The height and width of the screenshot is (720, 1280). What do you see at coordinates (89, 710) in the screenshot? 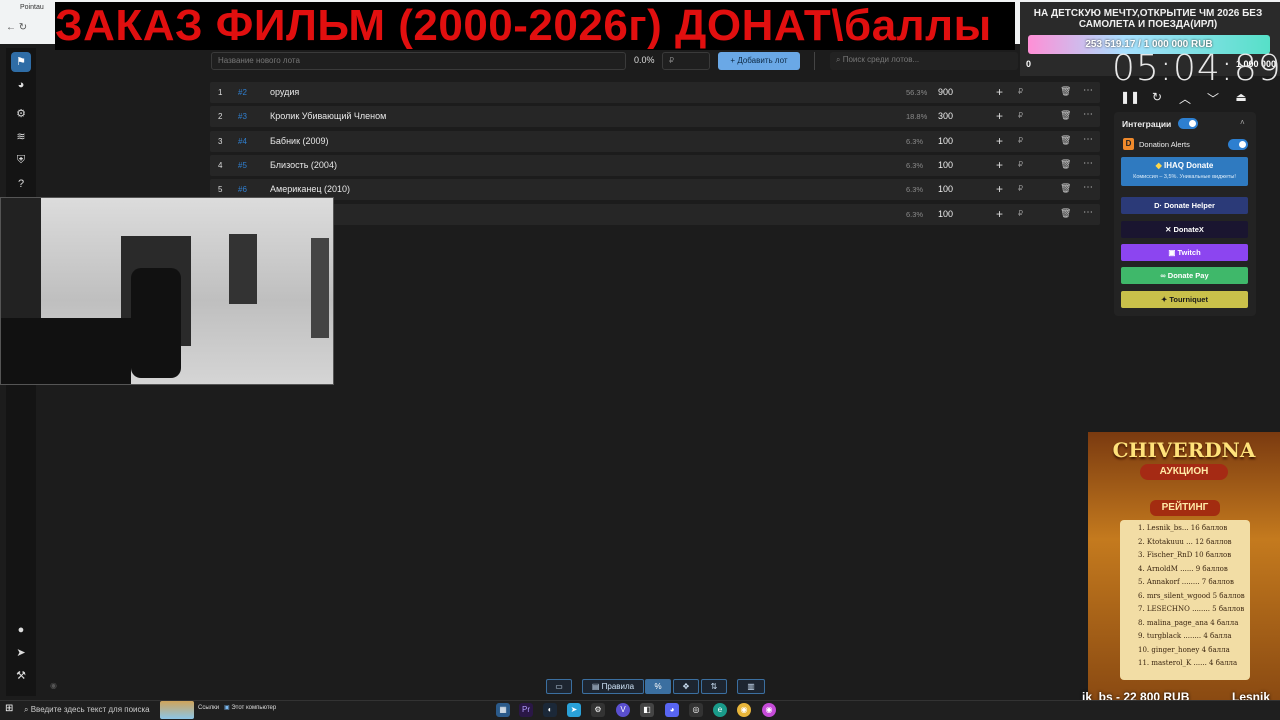
I see `taskbar-search: ⌕ Введите здесь текст для поиска` at bounding box center [89, 710].